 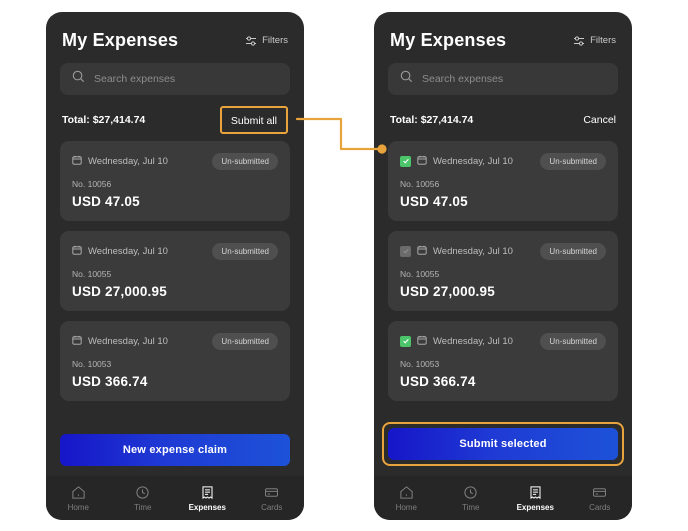 What do you see at coordinates (175, 120) in the screenshot?
I see `total-row-left: Total: $27,414.74 Submit all` at bounding box center [175, 120].